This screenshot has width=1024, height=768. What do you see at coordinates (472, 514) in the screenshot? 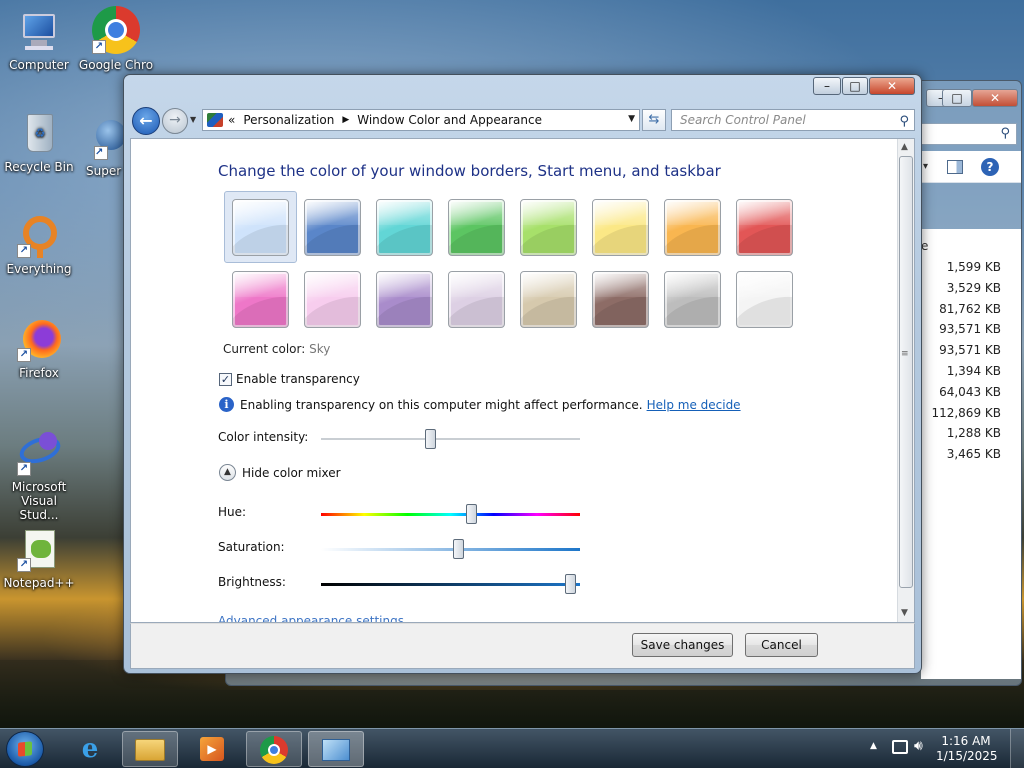
I see `hue-slider` at bounding box center [472, 514].